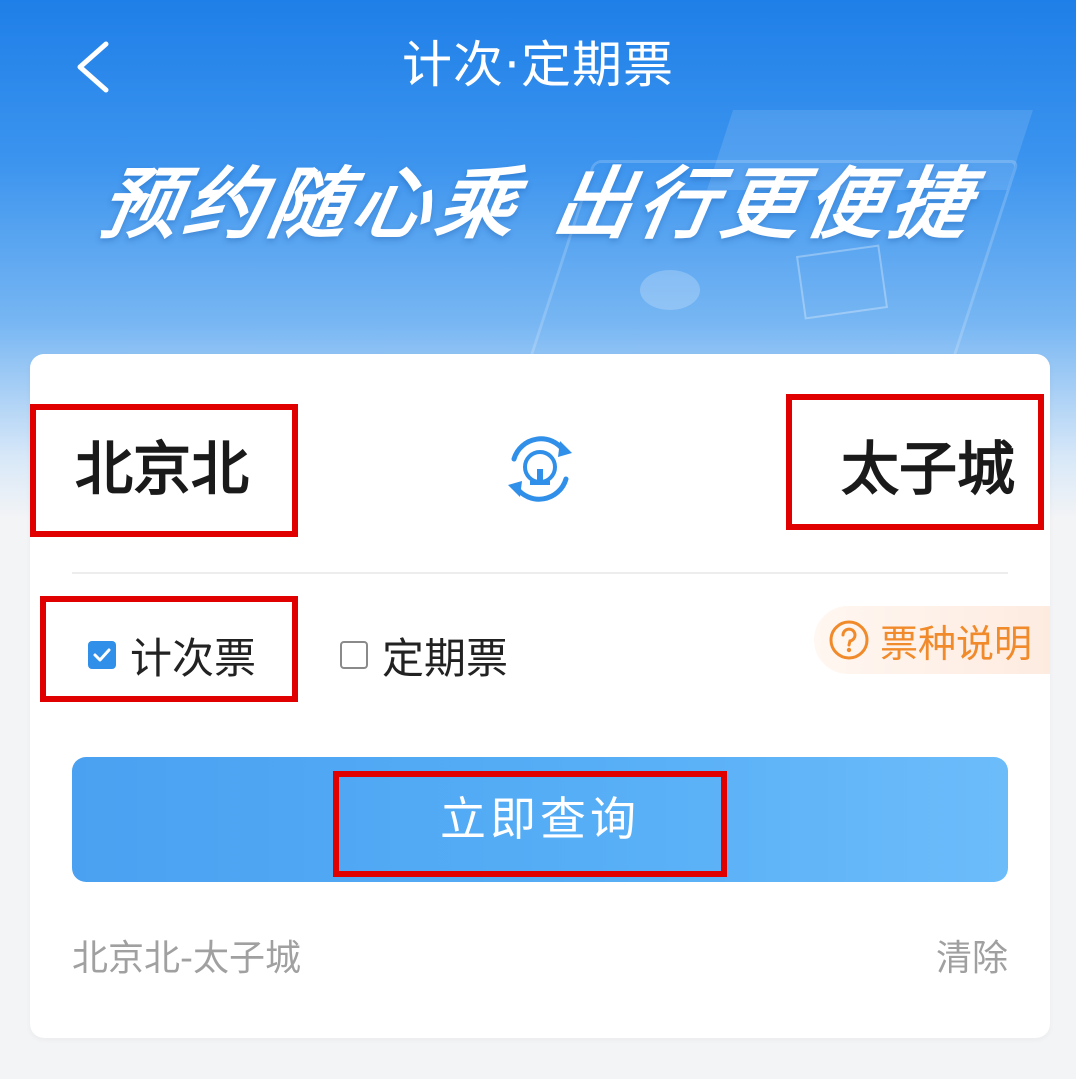 The width and height of the screenshot is (1076, 1079). What do you see at coordinates (538, 205) in the screenshot?
I see `banner-slogan: 预约随心乘 出行更便捷` at bounding box center [538, 205].